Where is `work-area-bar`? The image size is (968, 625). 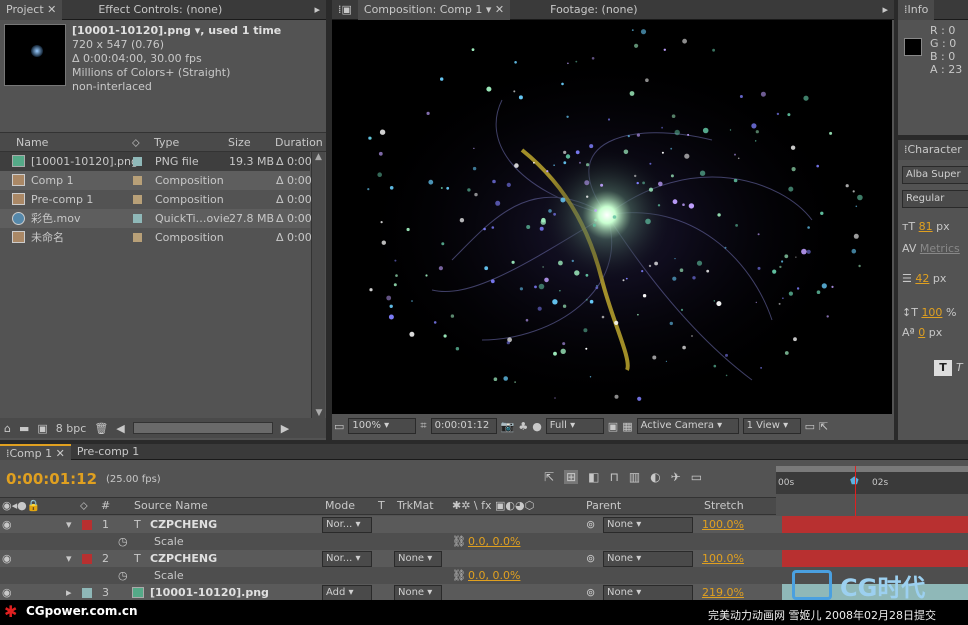 work-area-bar is located at coordinates (872, 469).